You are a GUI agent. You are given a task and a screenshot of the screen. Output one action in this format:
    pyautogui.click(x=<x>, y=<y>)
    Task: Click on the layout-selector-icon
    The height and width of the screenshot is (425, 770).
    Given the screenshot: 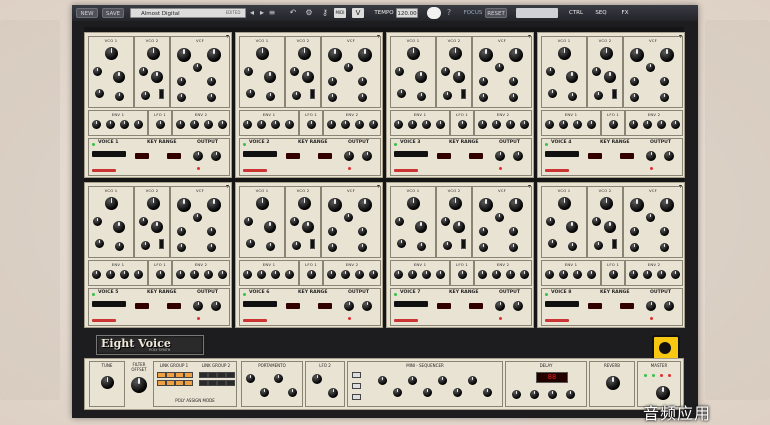 What is the action you would take?
    pyautogui.click(x=537, y=13)
    